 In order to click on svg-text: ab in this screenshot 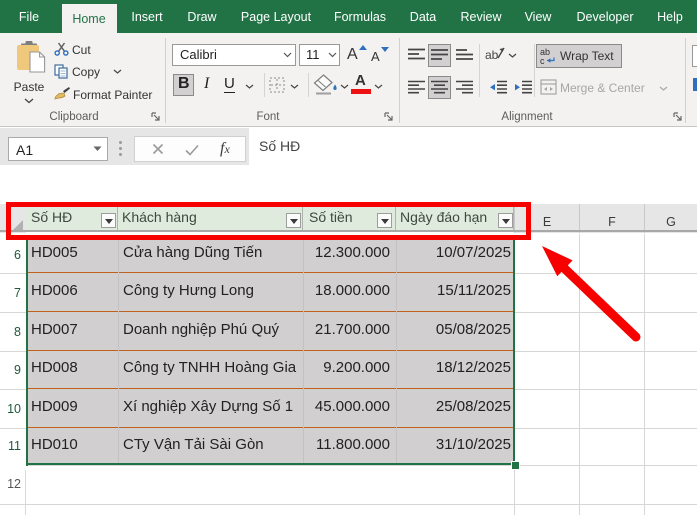, I will do `click(492, 55)`.